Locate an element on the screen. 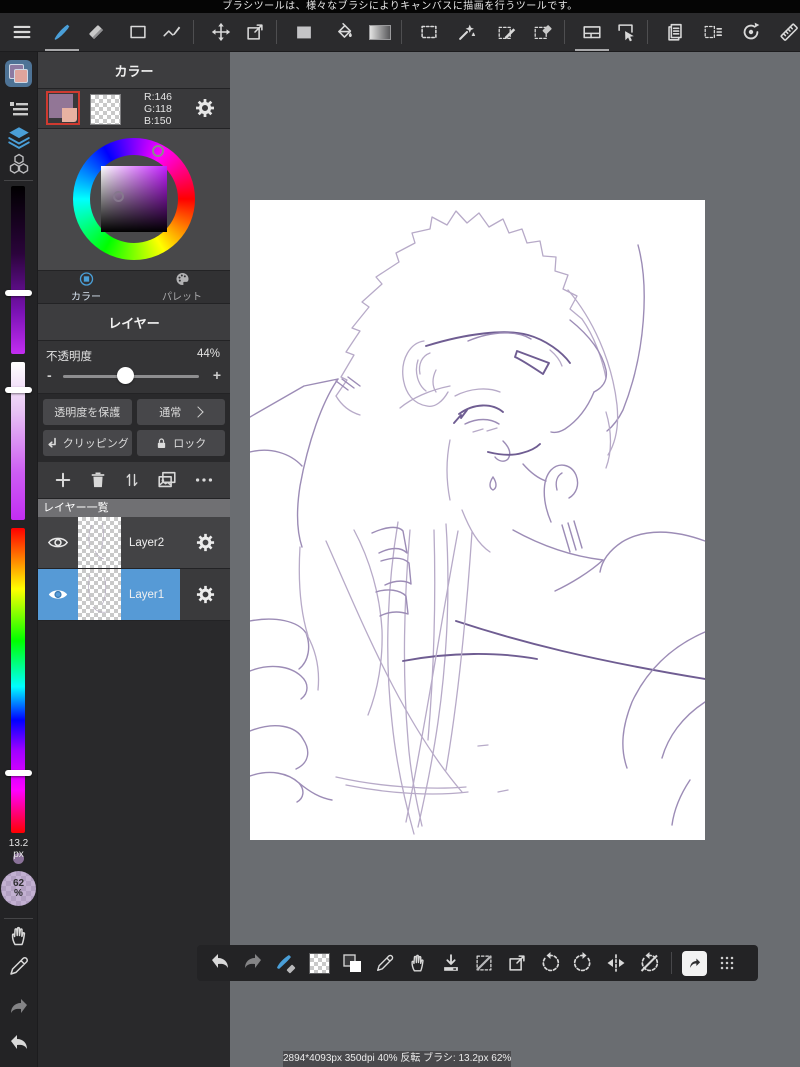 This screenshot has width=800, height=1067. brush-size-value: 13.2 is located at coordinates (18, 843).